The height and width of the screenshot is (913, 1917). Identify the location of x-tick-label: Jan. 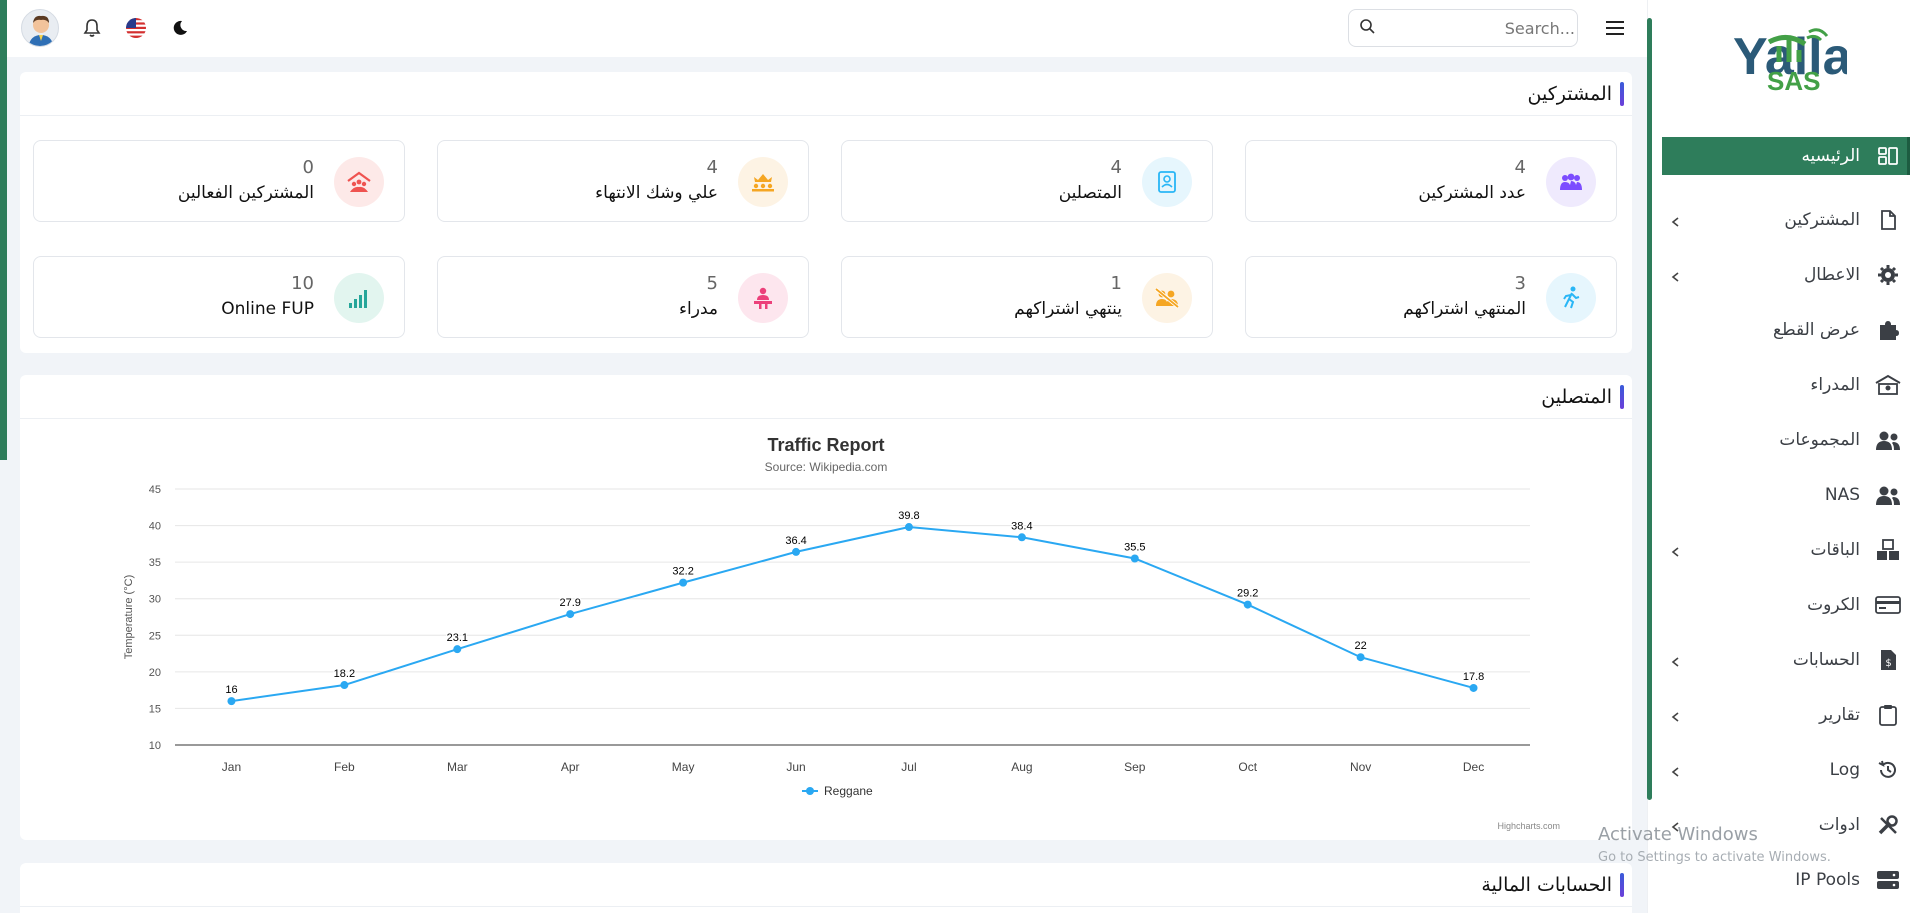
(231, 767).